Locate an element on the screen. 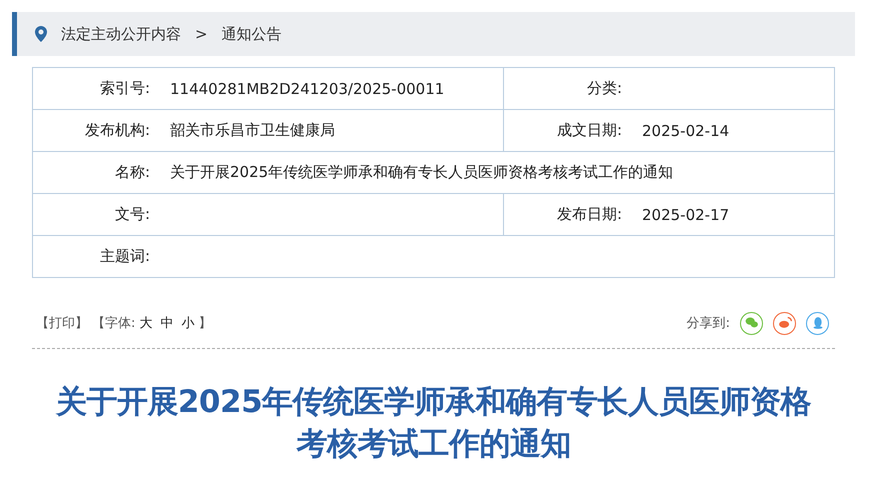  print-link: 【打印】 is located at coordinates (62, 323).